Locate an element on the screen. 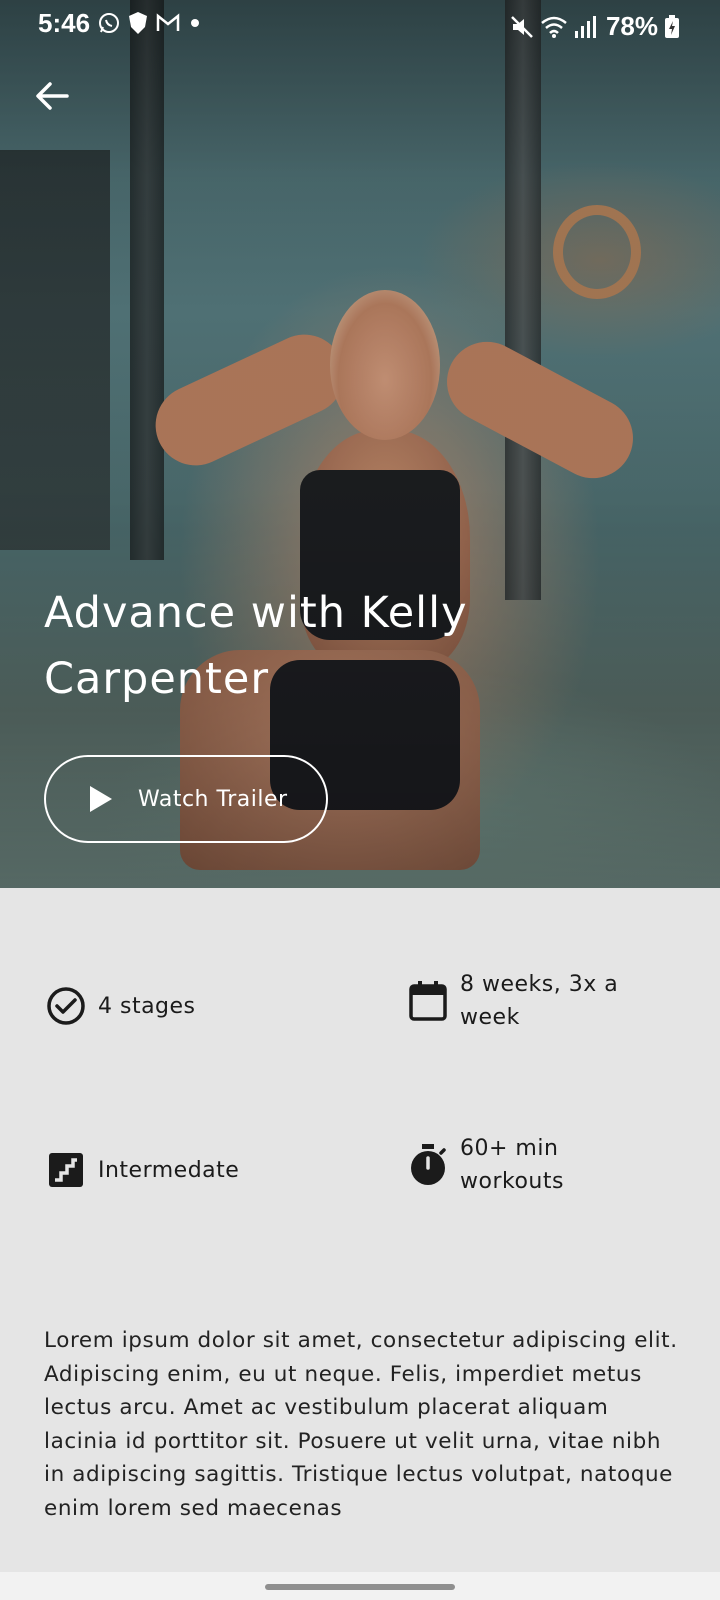 The height and width of the screenshot is (1600, 720). mute-icon is located at coordinates (522, 26).